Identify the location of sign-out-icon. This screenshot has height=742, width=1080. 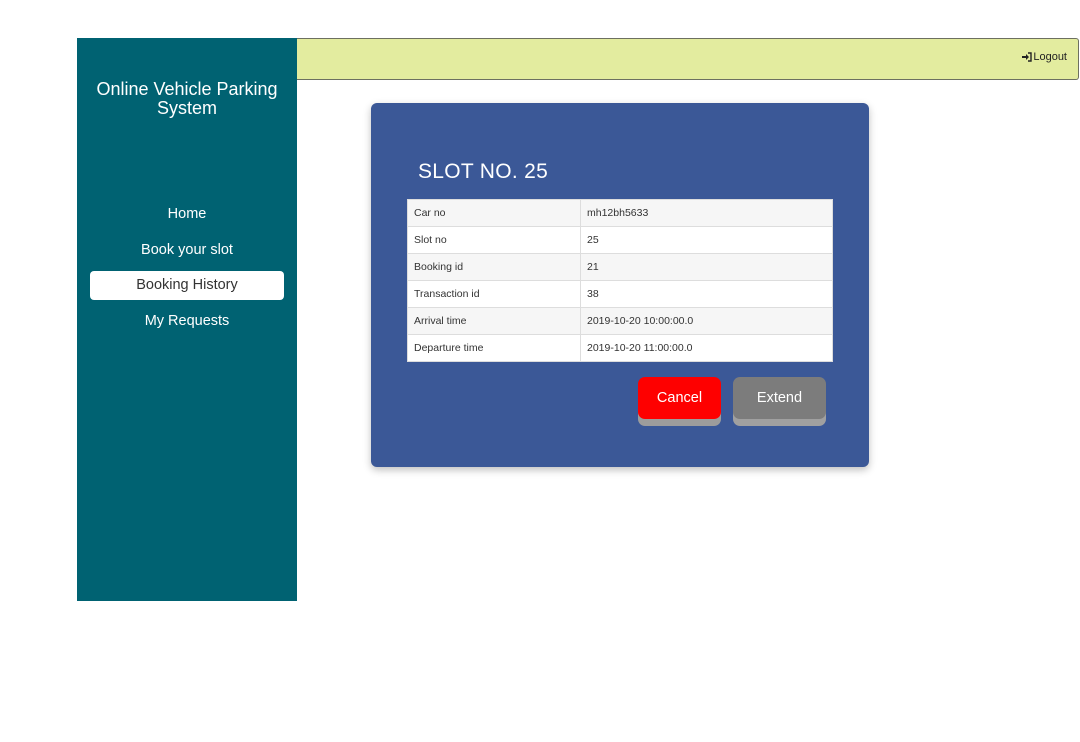
(1027, 57).